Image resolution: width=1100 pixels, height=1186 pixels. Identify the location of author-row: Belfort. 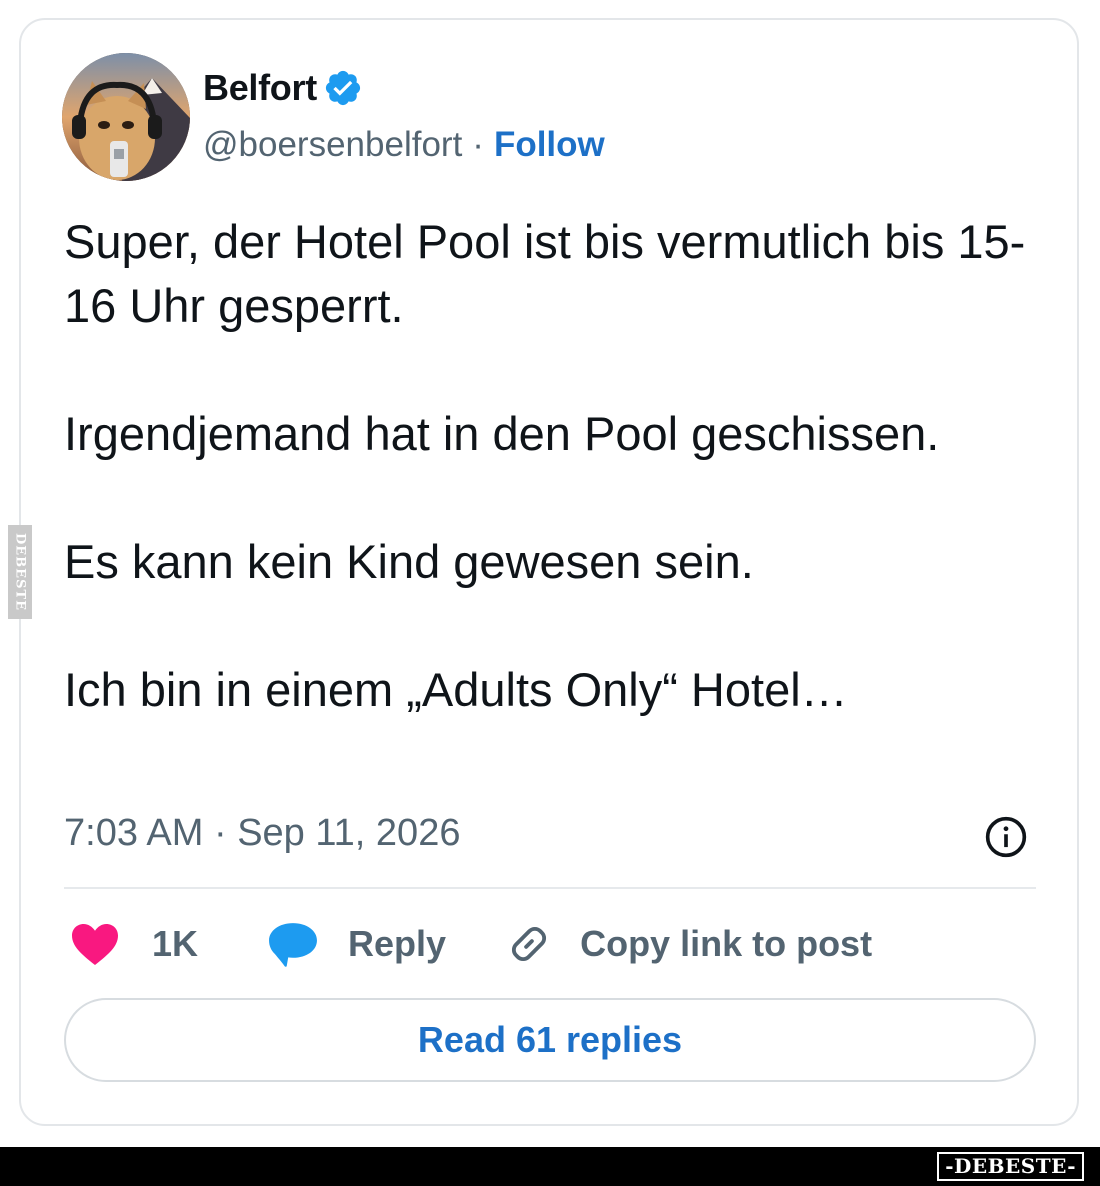
(283, 88).